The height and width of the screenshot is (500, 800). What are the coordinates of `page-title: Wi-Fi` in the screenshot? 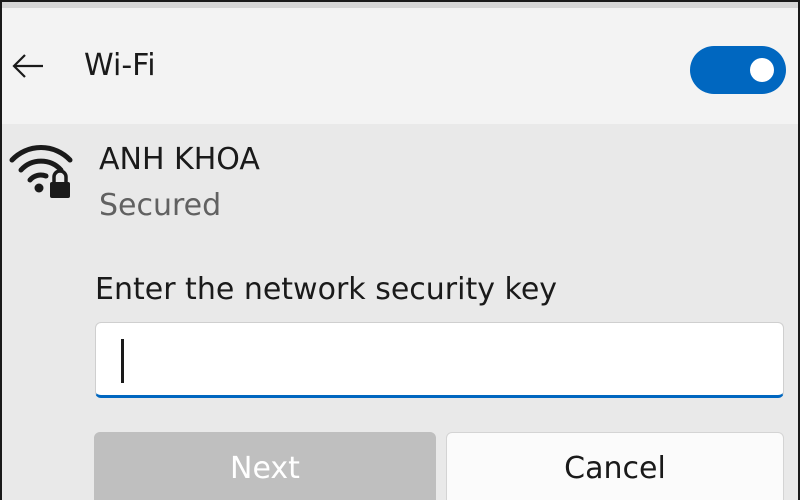 It's located at (120, 65).